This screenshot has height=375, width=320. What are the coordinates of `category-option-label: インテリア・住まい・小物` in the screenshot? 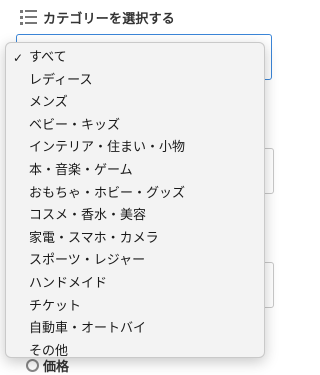 It's located at (107, 148).